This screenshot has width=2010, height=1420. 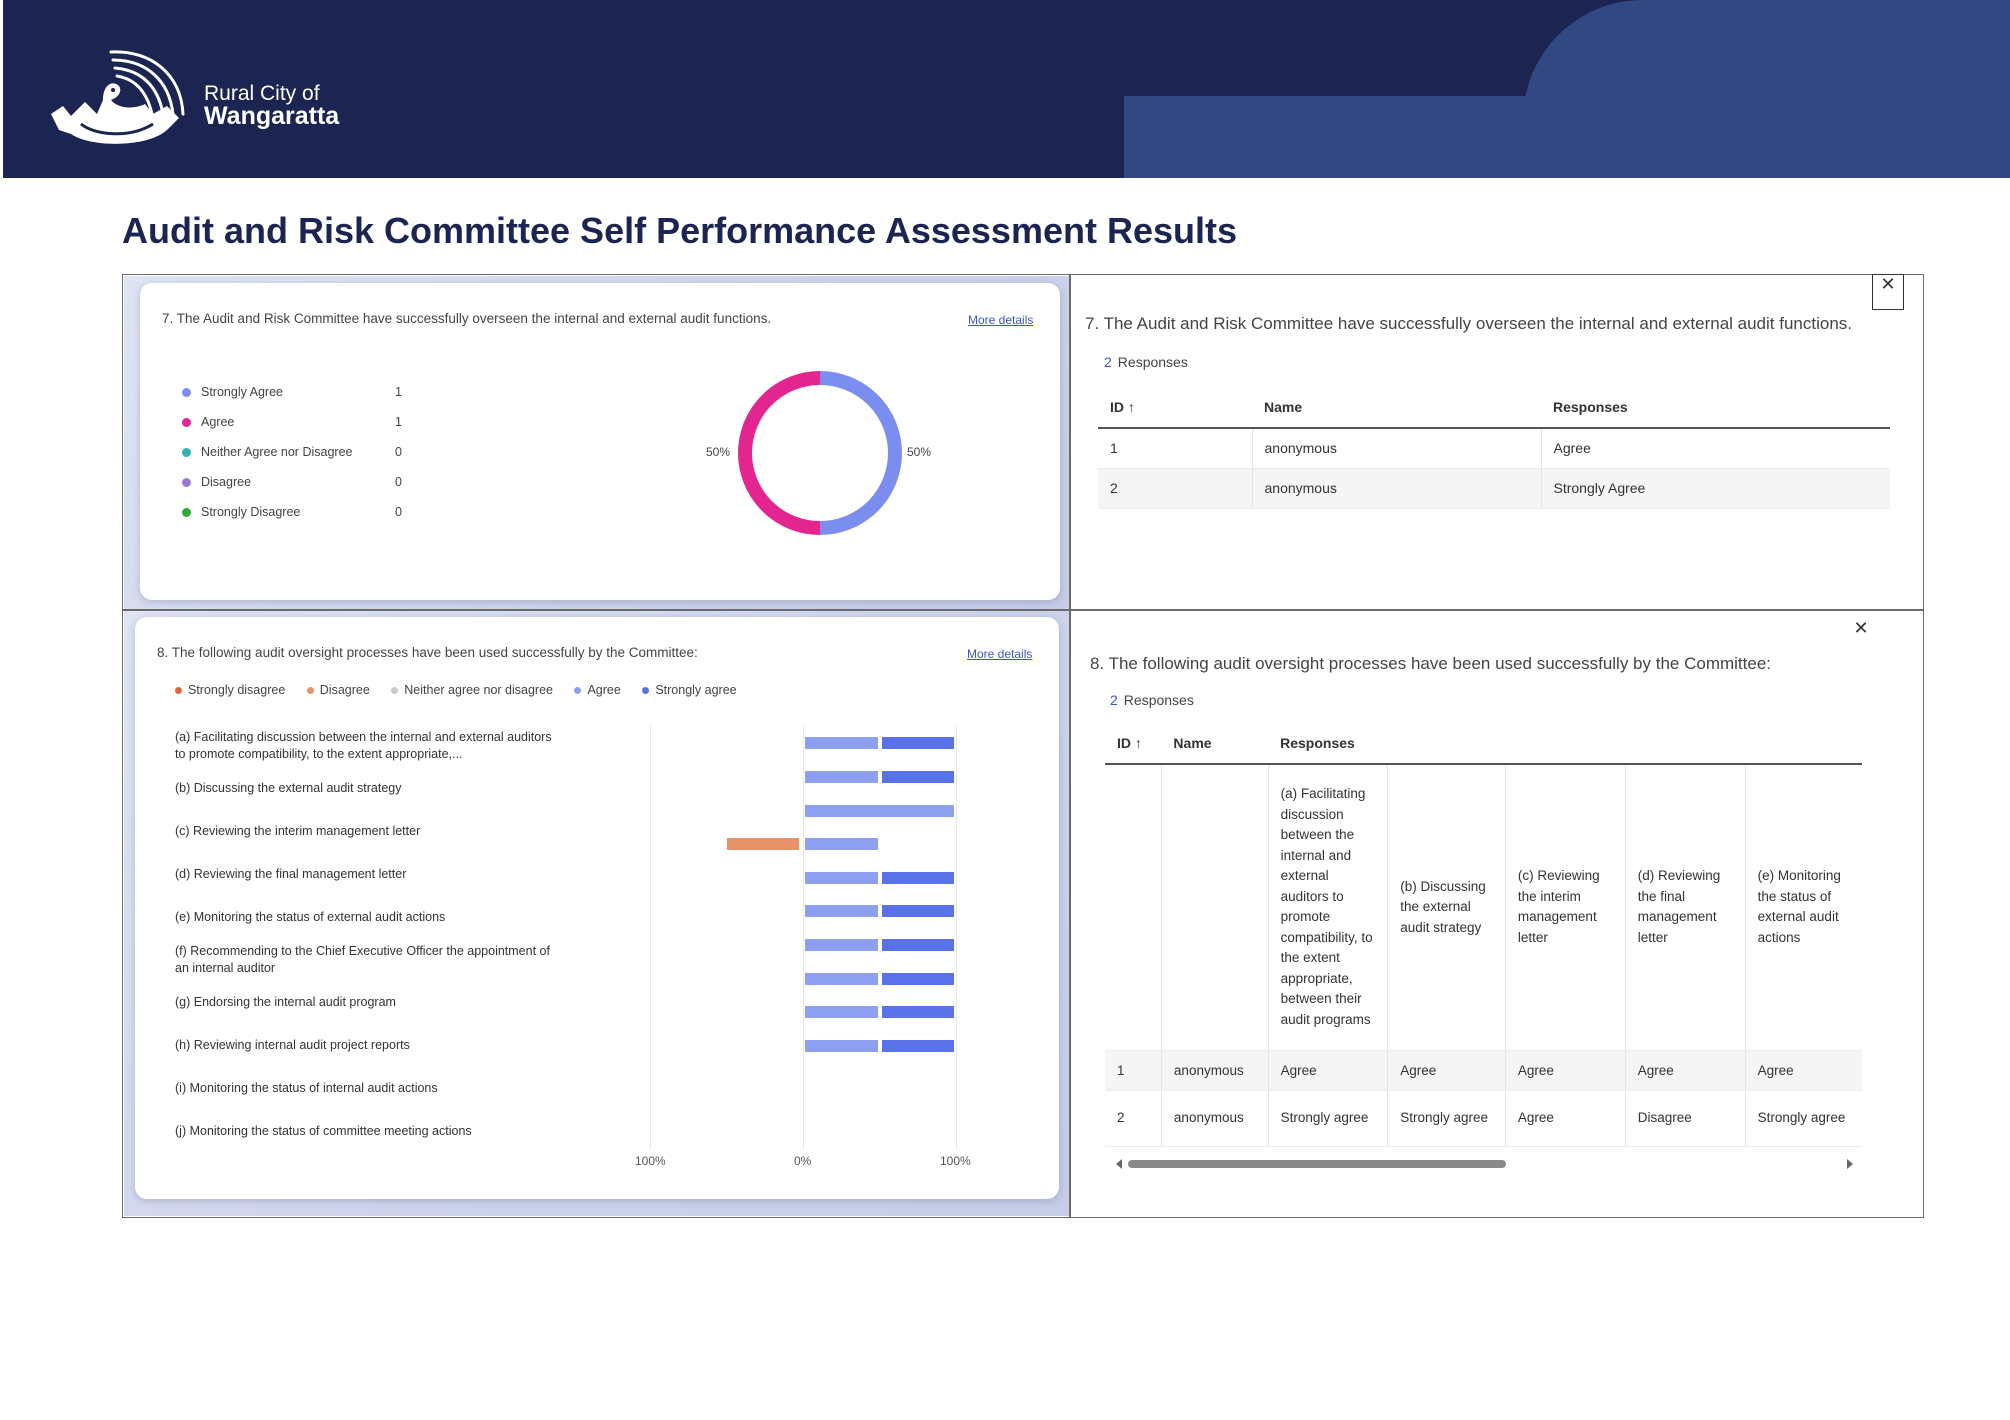 I want to click on bar-a-strongly-agree, so click(x=917, y=743).